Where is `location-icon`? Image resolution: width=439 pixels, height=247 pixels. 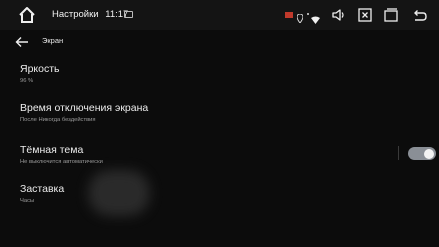 location-icon is located at coordinates (300, 17).